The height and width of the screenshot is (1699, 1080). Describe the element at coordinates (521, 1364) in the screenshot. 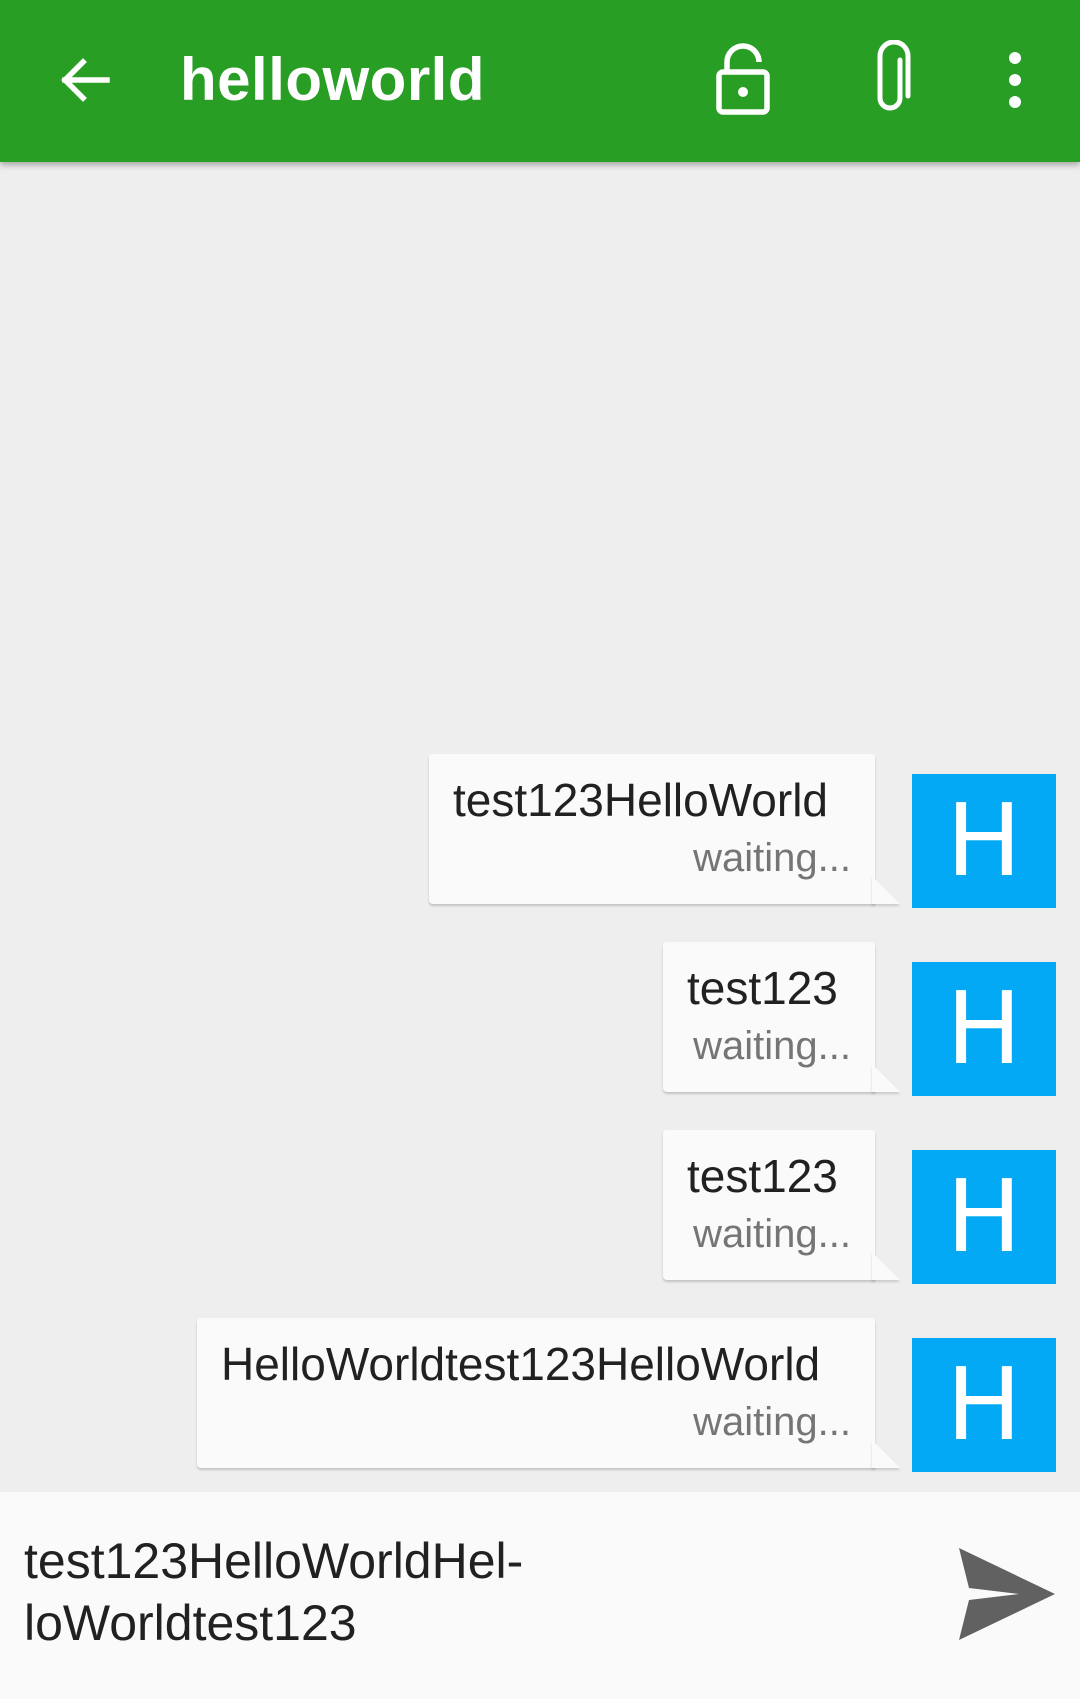

I see `message-text: HelloWorldtest123HelloWorld` at that location.